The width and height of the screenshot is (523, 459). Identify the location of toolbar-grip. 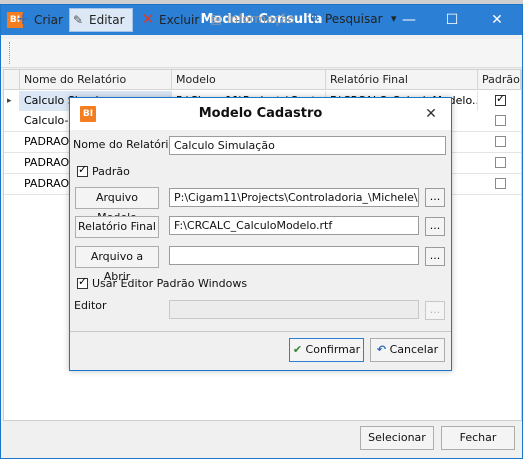
(10, 53).